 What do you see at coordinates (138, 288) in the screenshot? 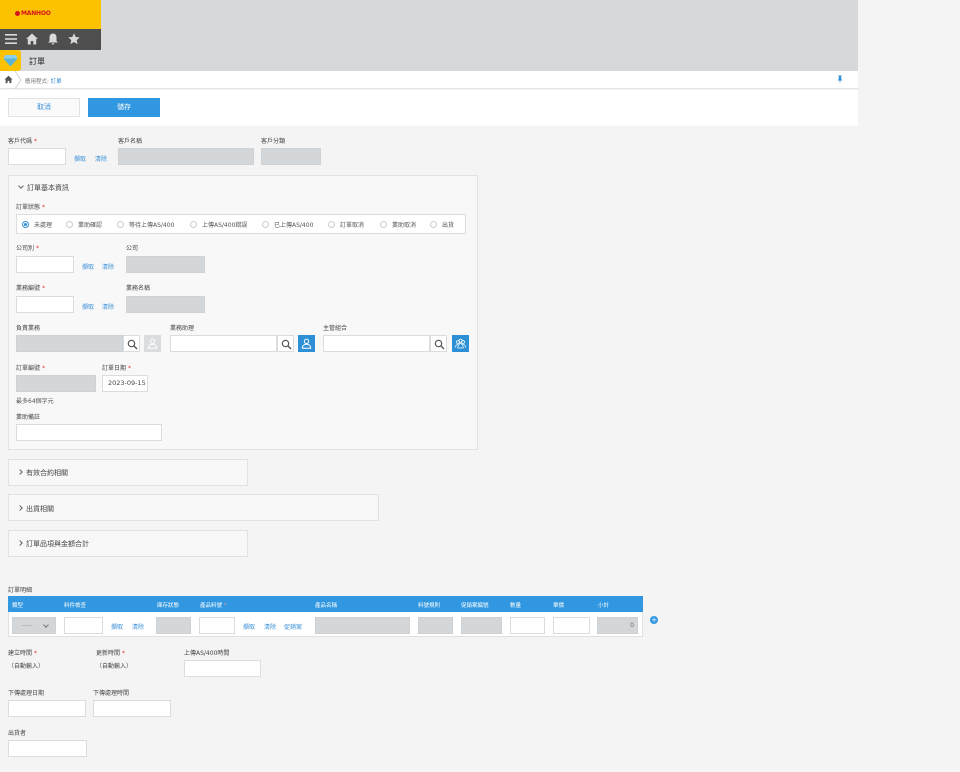
I see `sales-name-label: 業務名稱` at bounding box center [138, 288].